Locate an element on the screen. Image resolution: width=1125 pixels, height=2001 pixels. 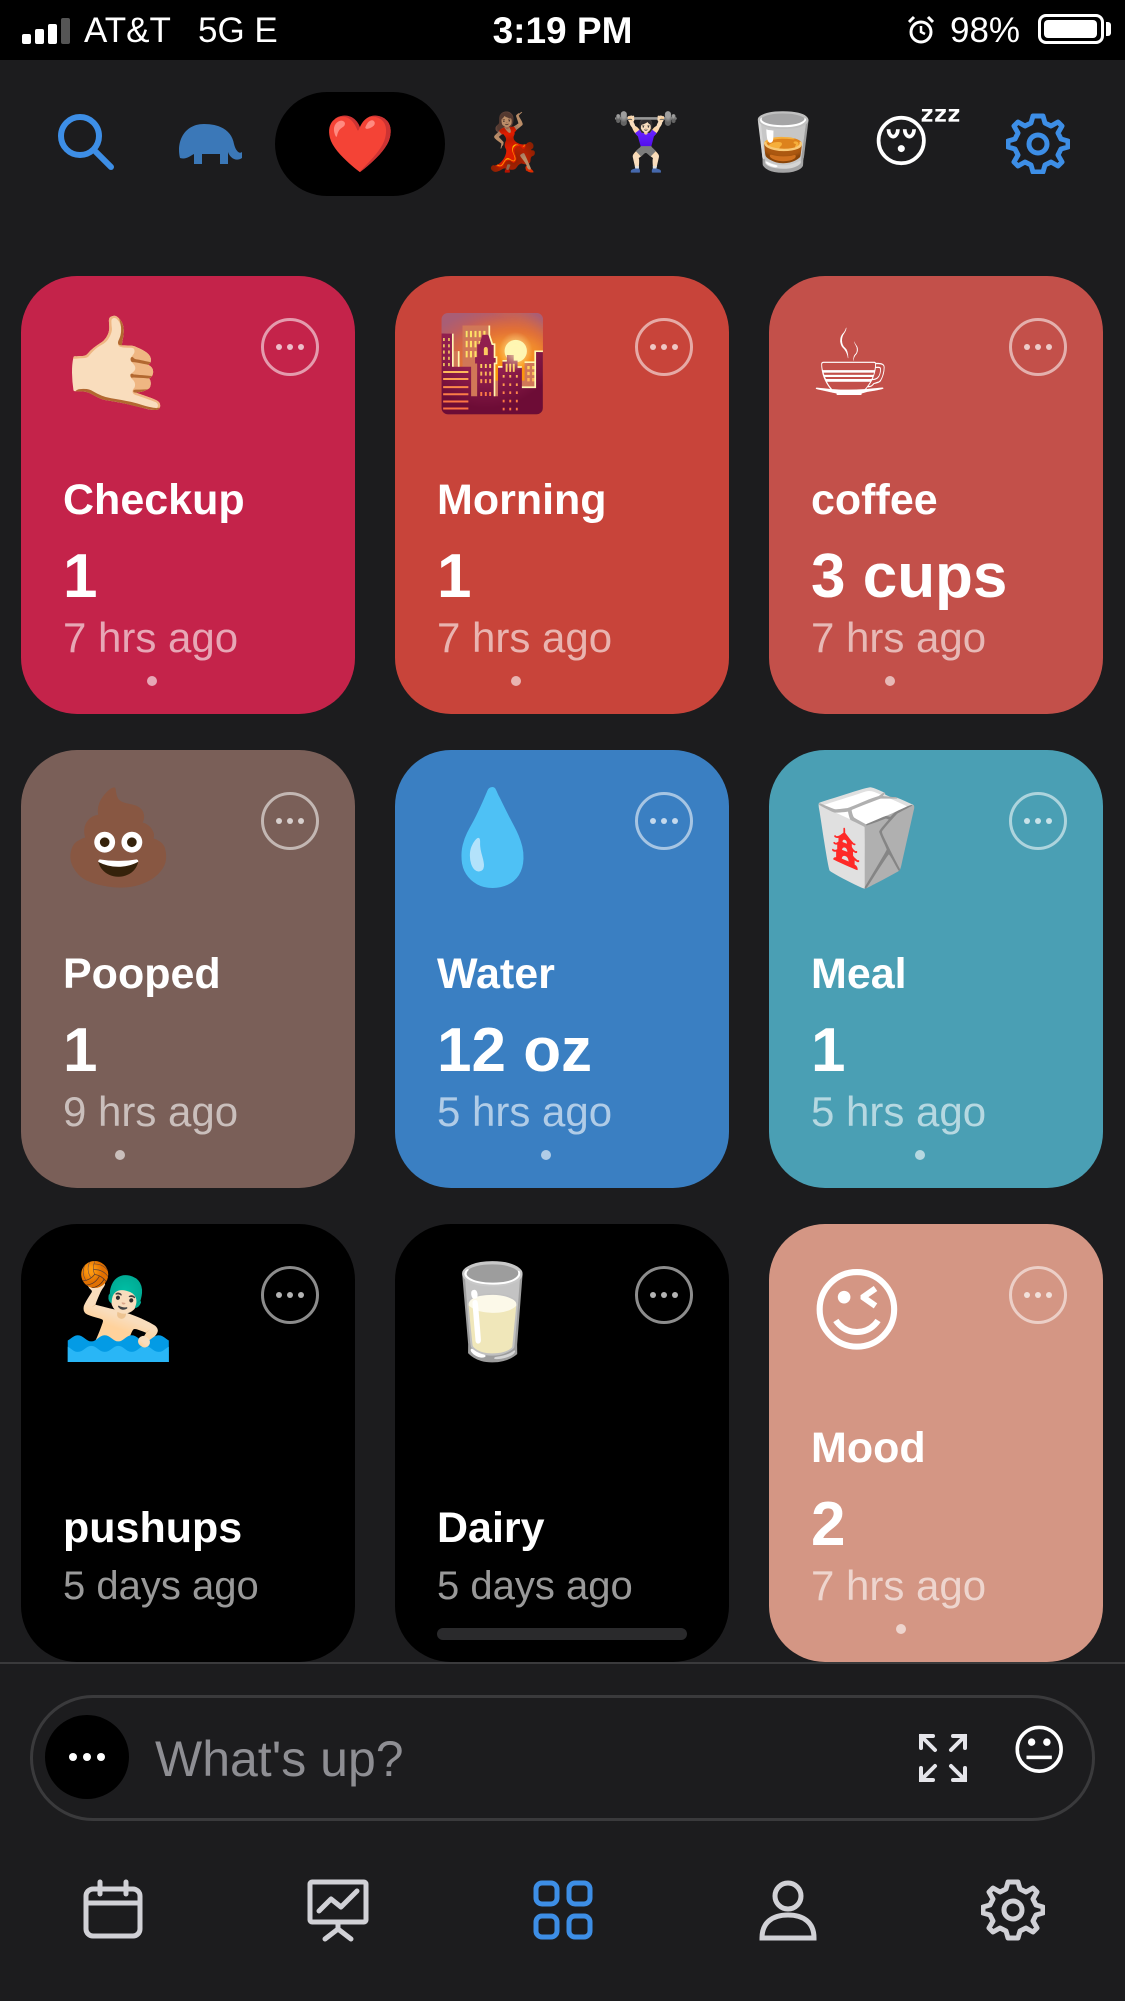
whiskey-icon: 🥃 is located at coordinates (783, 141).